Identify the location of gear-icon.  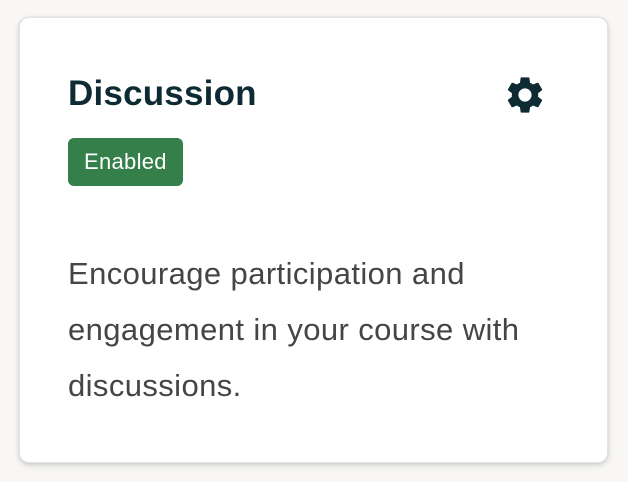
(525, 95).